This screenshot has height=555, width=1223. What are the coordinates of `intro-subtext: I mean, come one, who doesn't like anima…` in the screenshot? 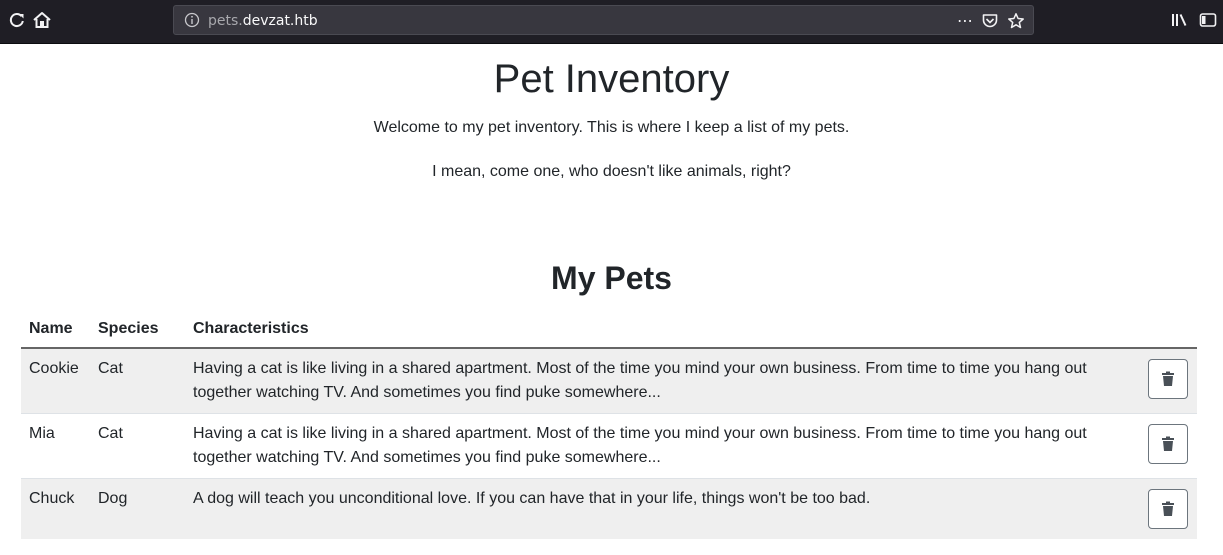 It's located at (611, 171).